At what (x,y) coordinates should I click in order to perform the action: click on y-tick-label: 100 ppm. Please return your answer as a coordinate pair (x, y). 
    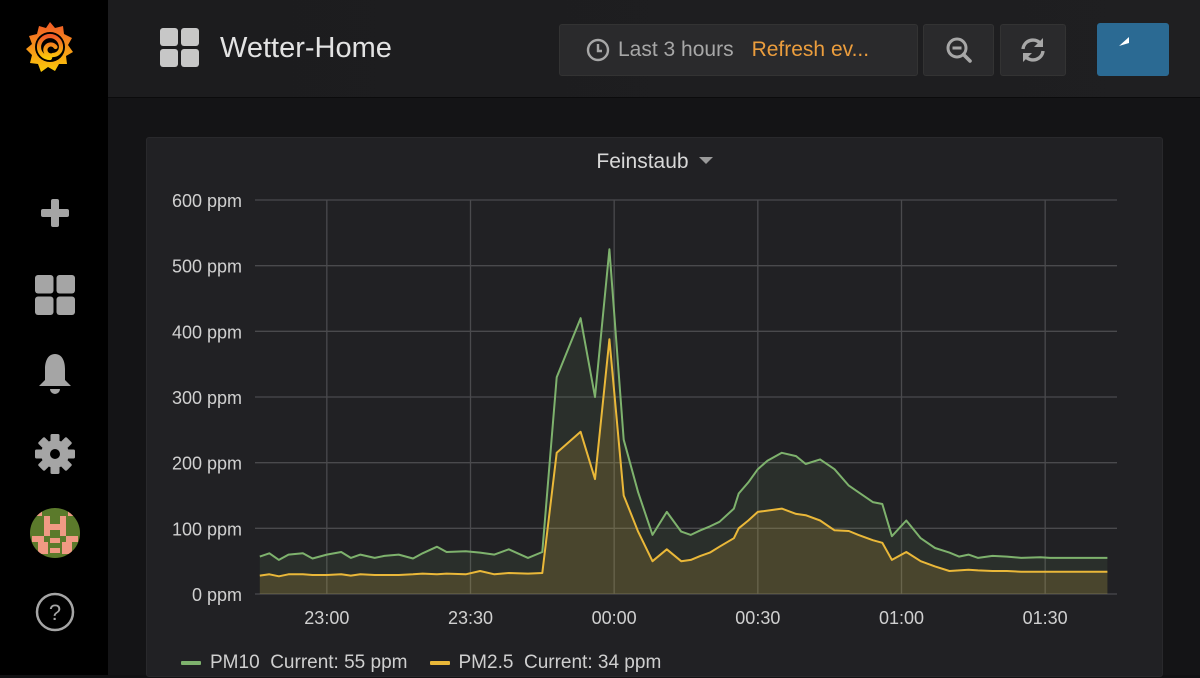
    Looking at the image, I should click on (207, 529).